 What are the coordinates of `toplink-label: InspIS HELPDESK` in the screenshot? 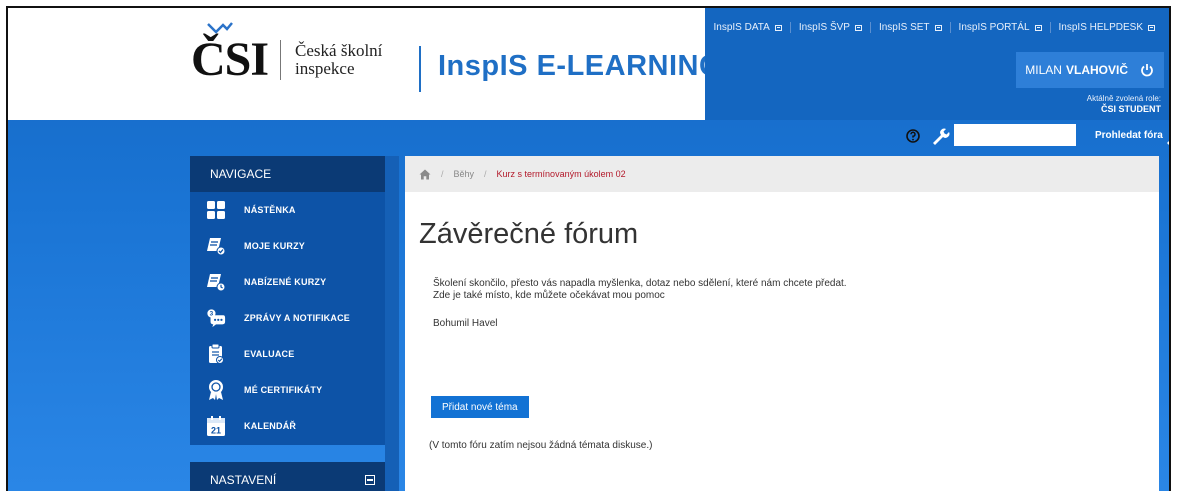 It's located at (1100, 27).